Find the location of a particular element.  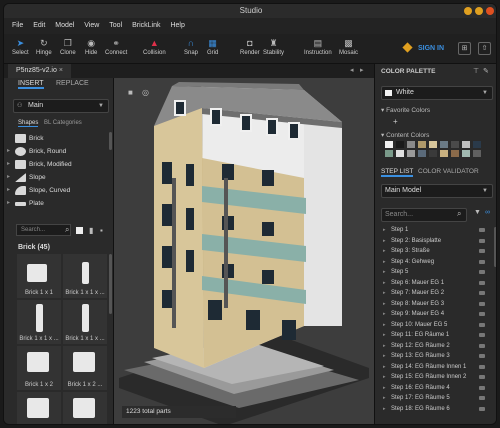

menu-bricklink: BrickLink is located at coordinates (146, 25).